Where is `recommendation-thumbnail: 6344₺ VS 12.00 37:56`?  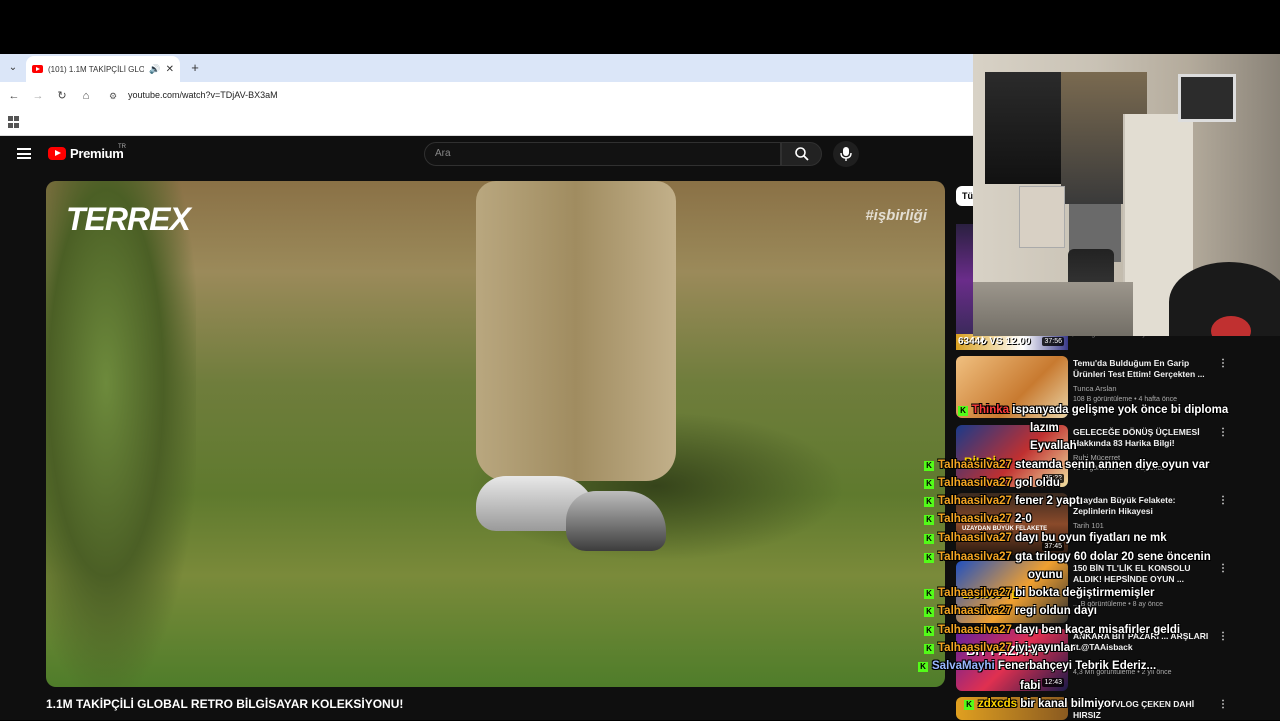
recommendation-thumbnail: 6344₺ VS 12.00 37:56 is located at coordinates (1012, 342).